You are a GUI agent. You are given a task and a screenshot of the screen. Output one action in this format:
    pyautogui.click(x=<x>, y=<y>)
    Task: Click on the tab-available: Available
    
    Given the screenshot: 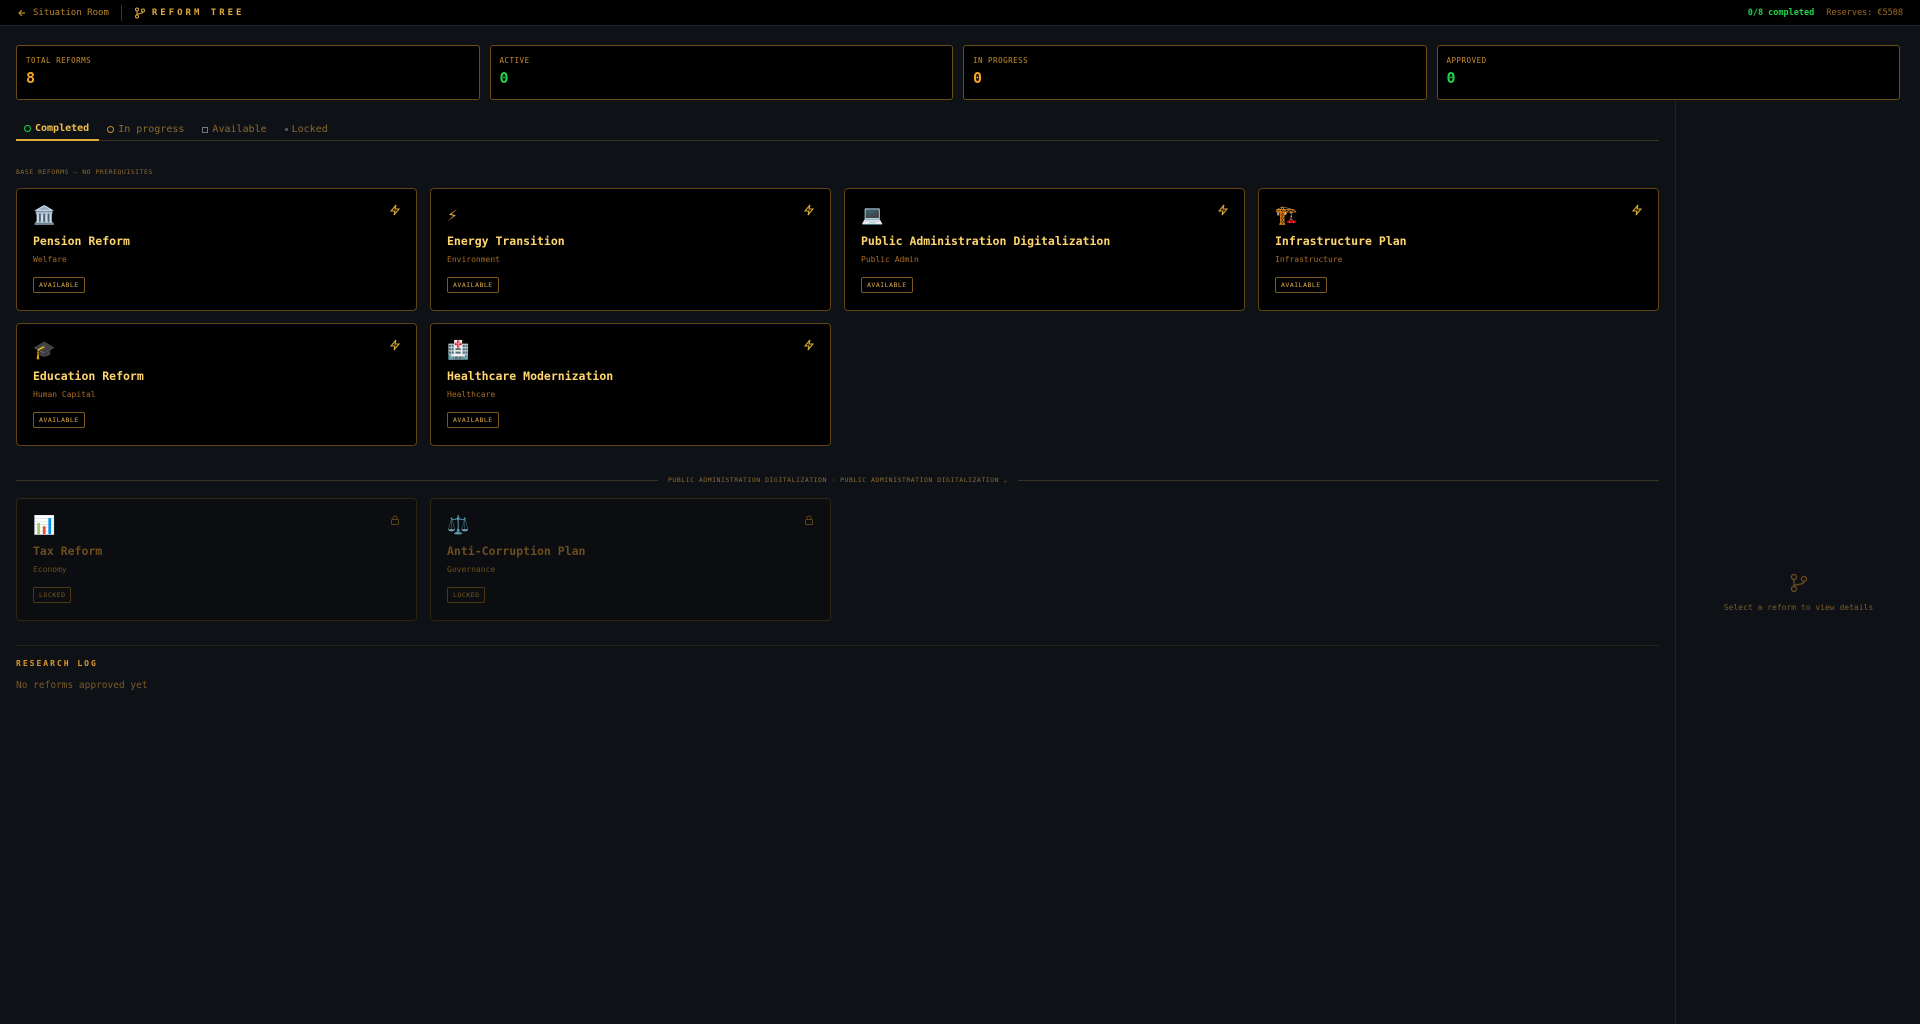 What is the action you would take?
    pyautogui.click(x=235, y=132)
    